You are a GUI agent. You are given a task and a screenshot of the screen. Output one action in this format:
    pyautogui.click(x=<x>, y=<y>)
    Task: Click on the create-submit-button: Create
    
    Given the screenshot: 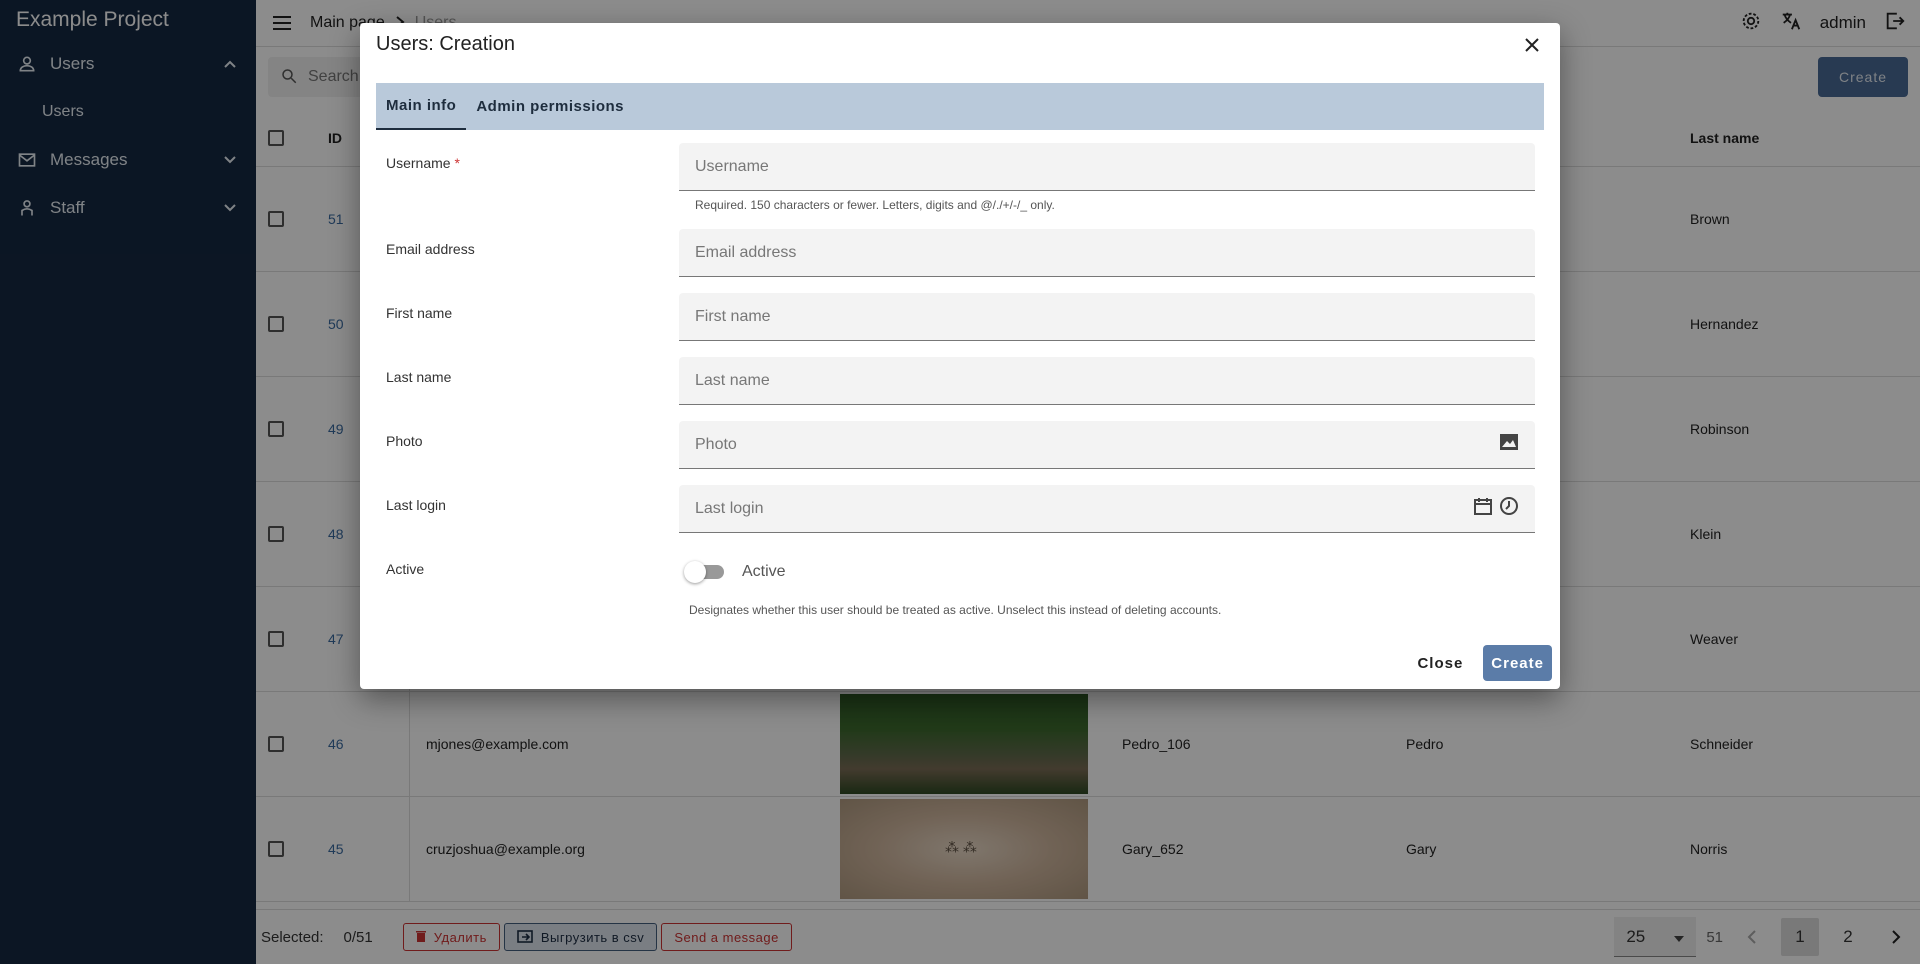 What is the action you would take?
    pyautogui.click(x=1517, y=663)
    